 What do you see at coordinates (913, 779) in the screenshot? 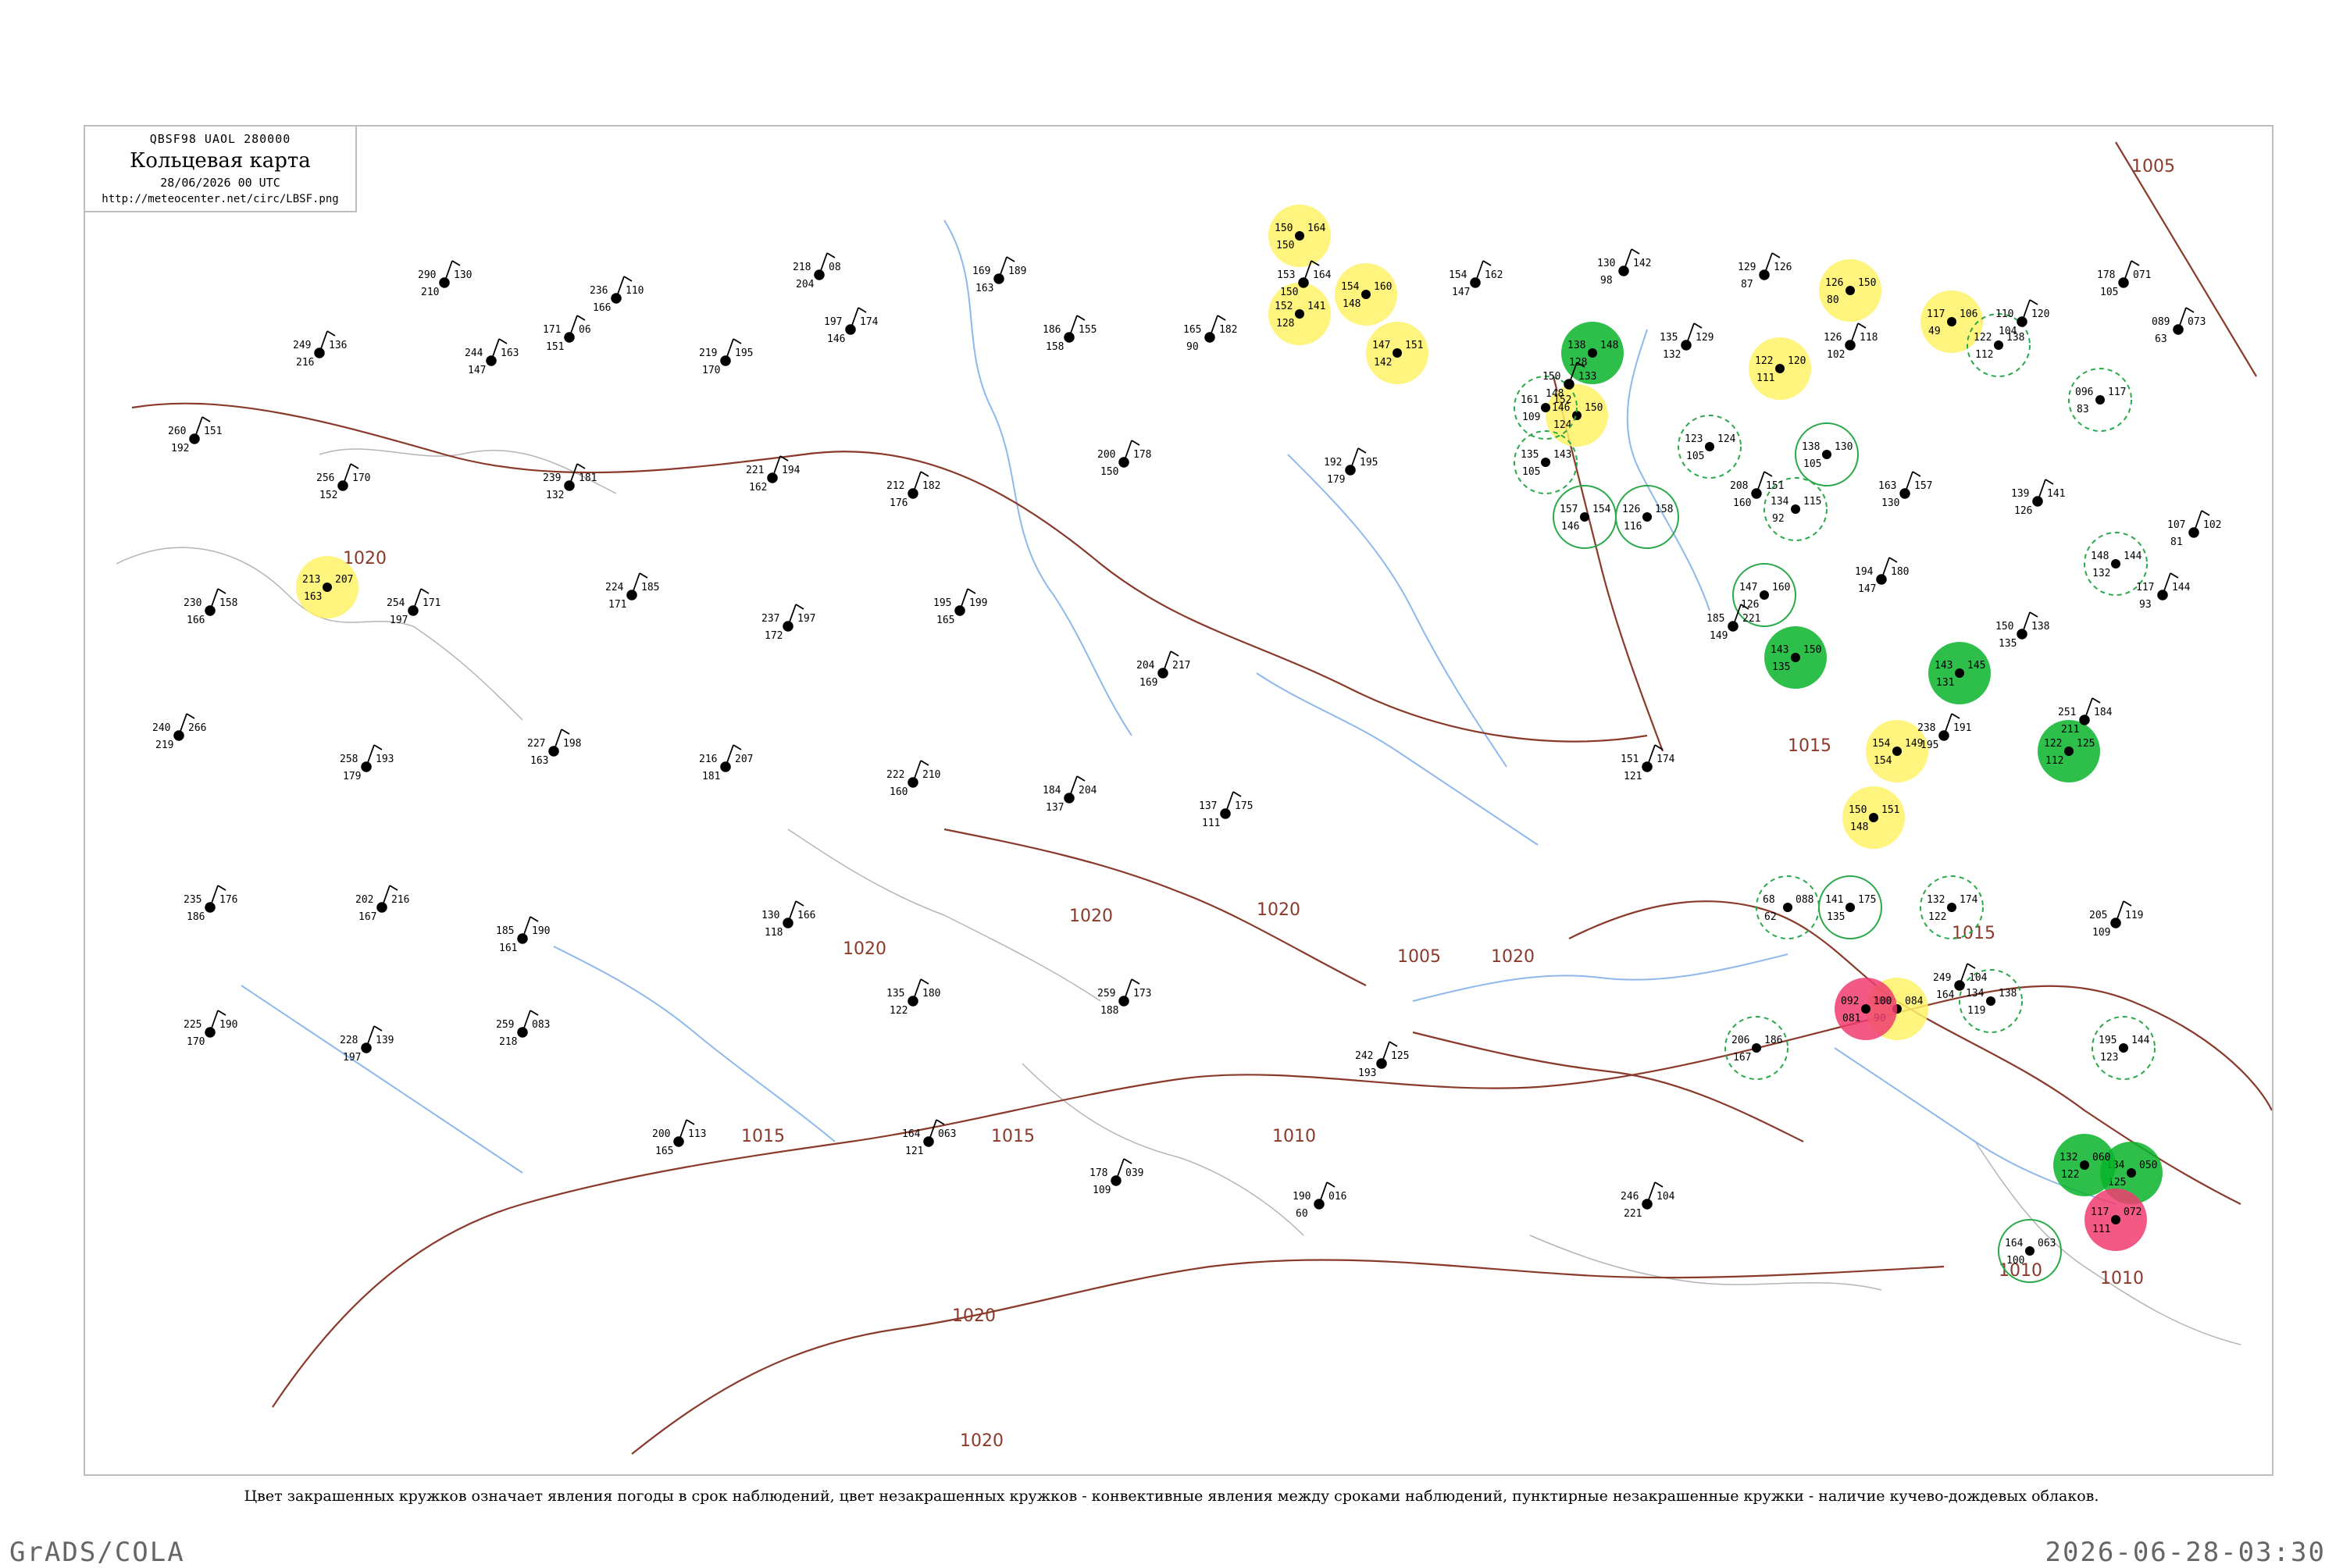
I see `station-plot: 222 160 210` at bounding box center [913, 779].